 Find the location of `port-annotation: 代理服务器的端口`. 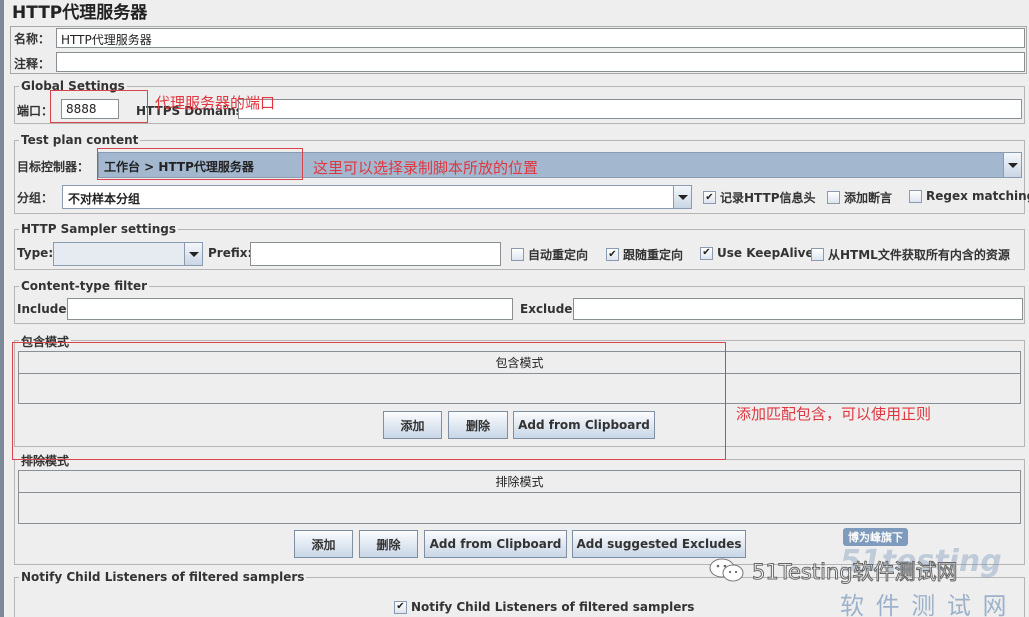

port-annotation: 代理服务器的端口 is located at coordinates (215, 103).